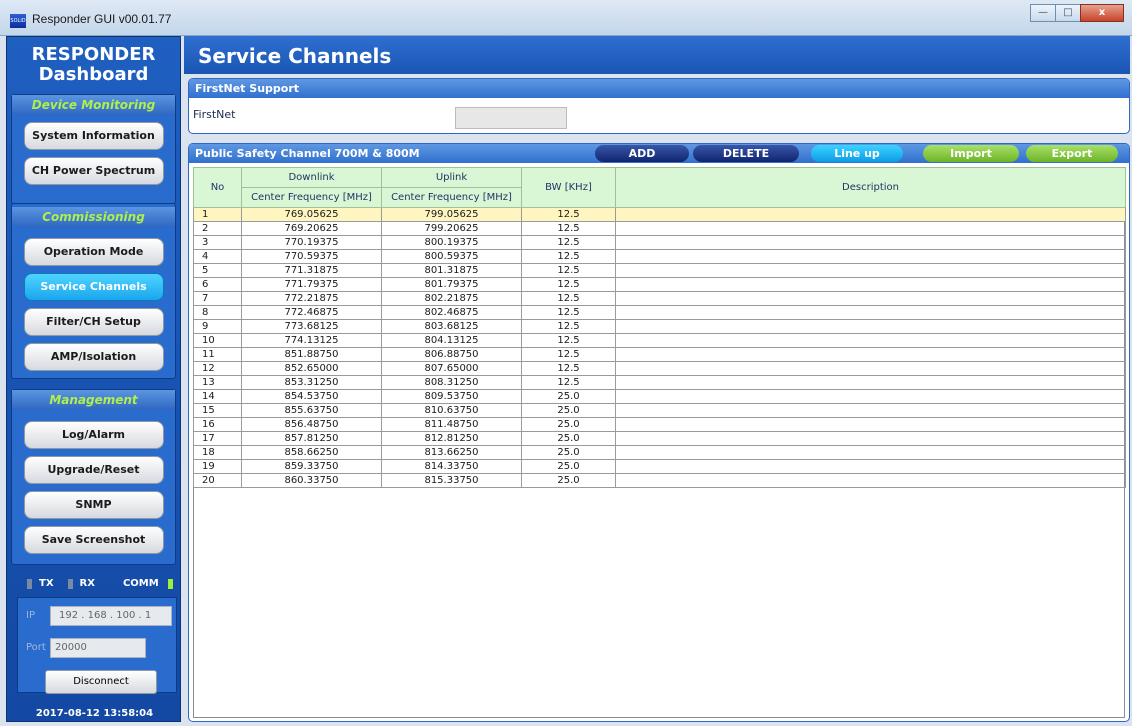 This screenshot has width=1132, height=726. I want to click on table-row: 3 770.19375 800.19375 12.5, so click(659, 242).